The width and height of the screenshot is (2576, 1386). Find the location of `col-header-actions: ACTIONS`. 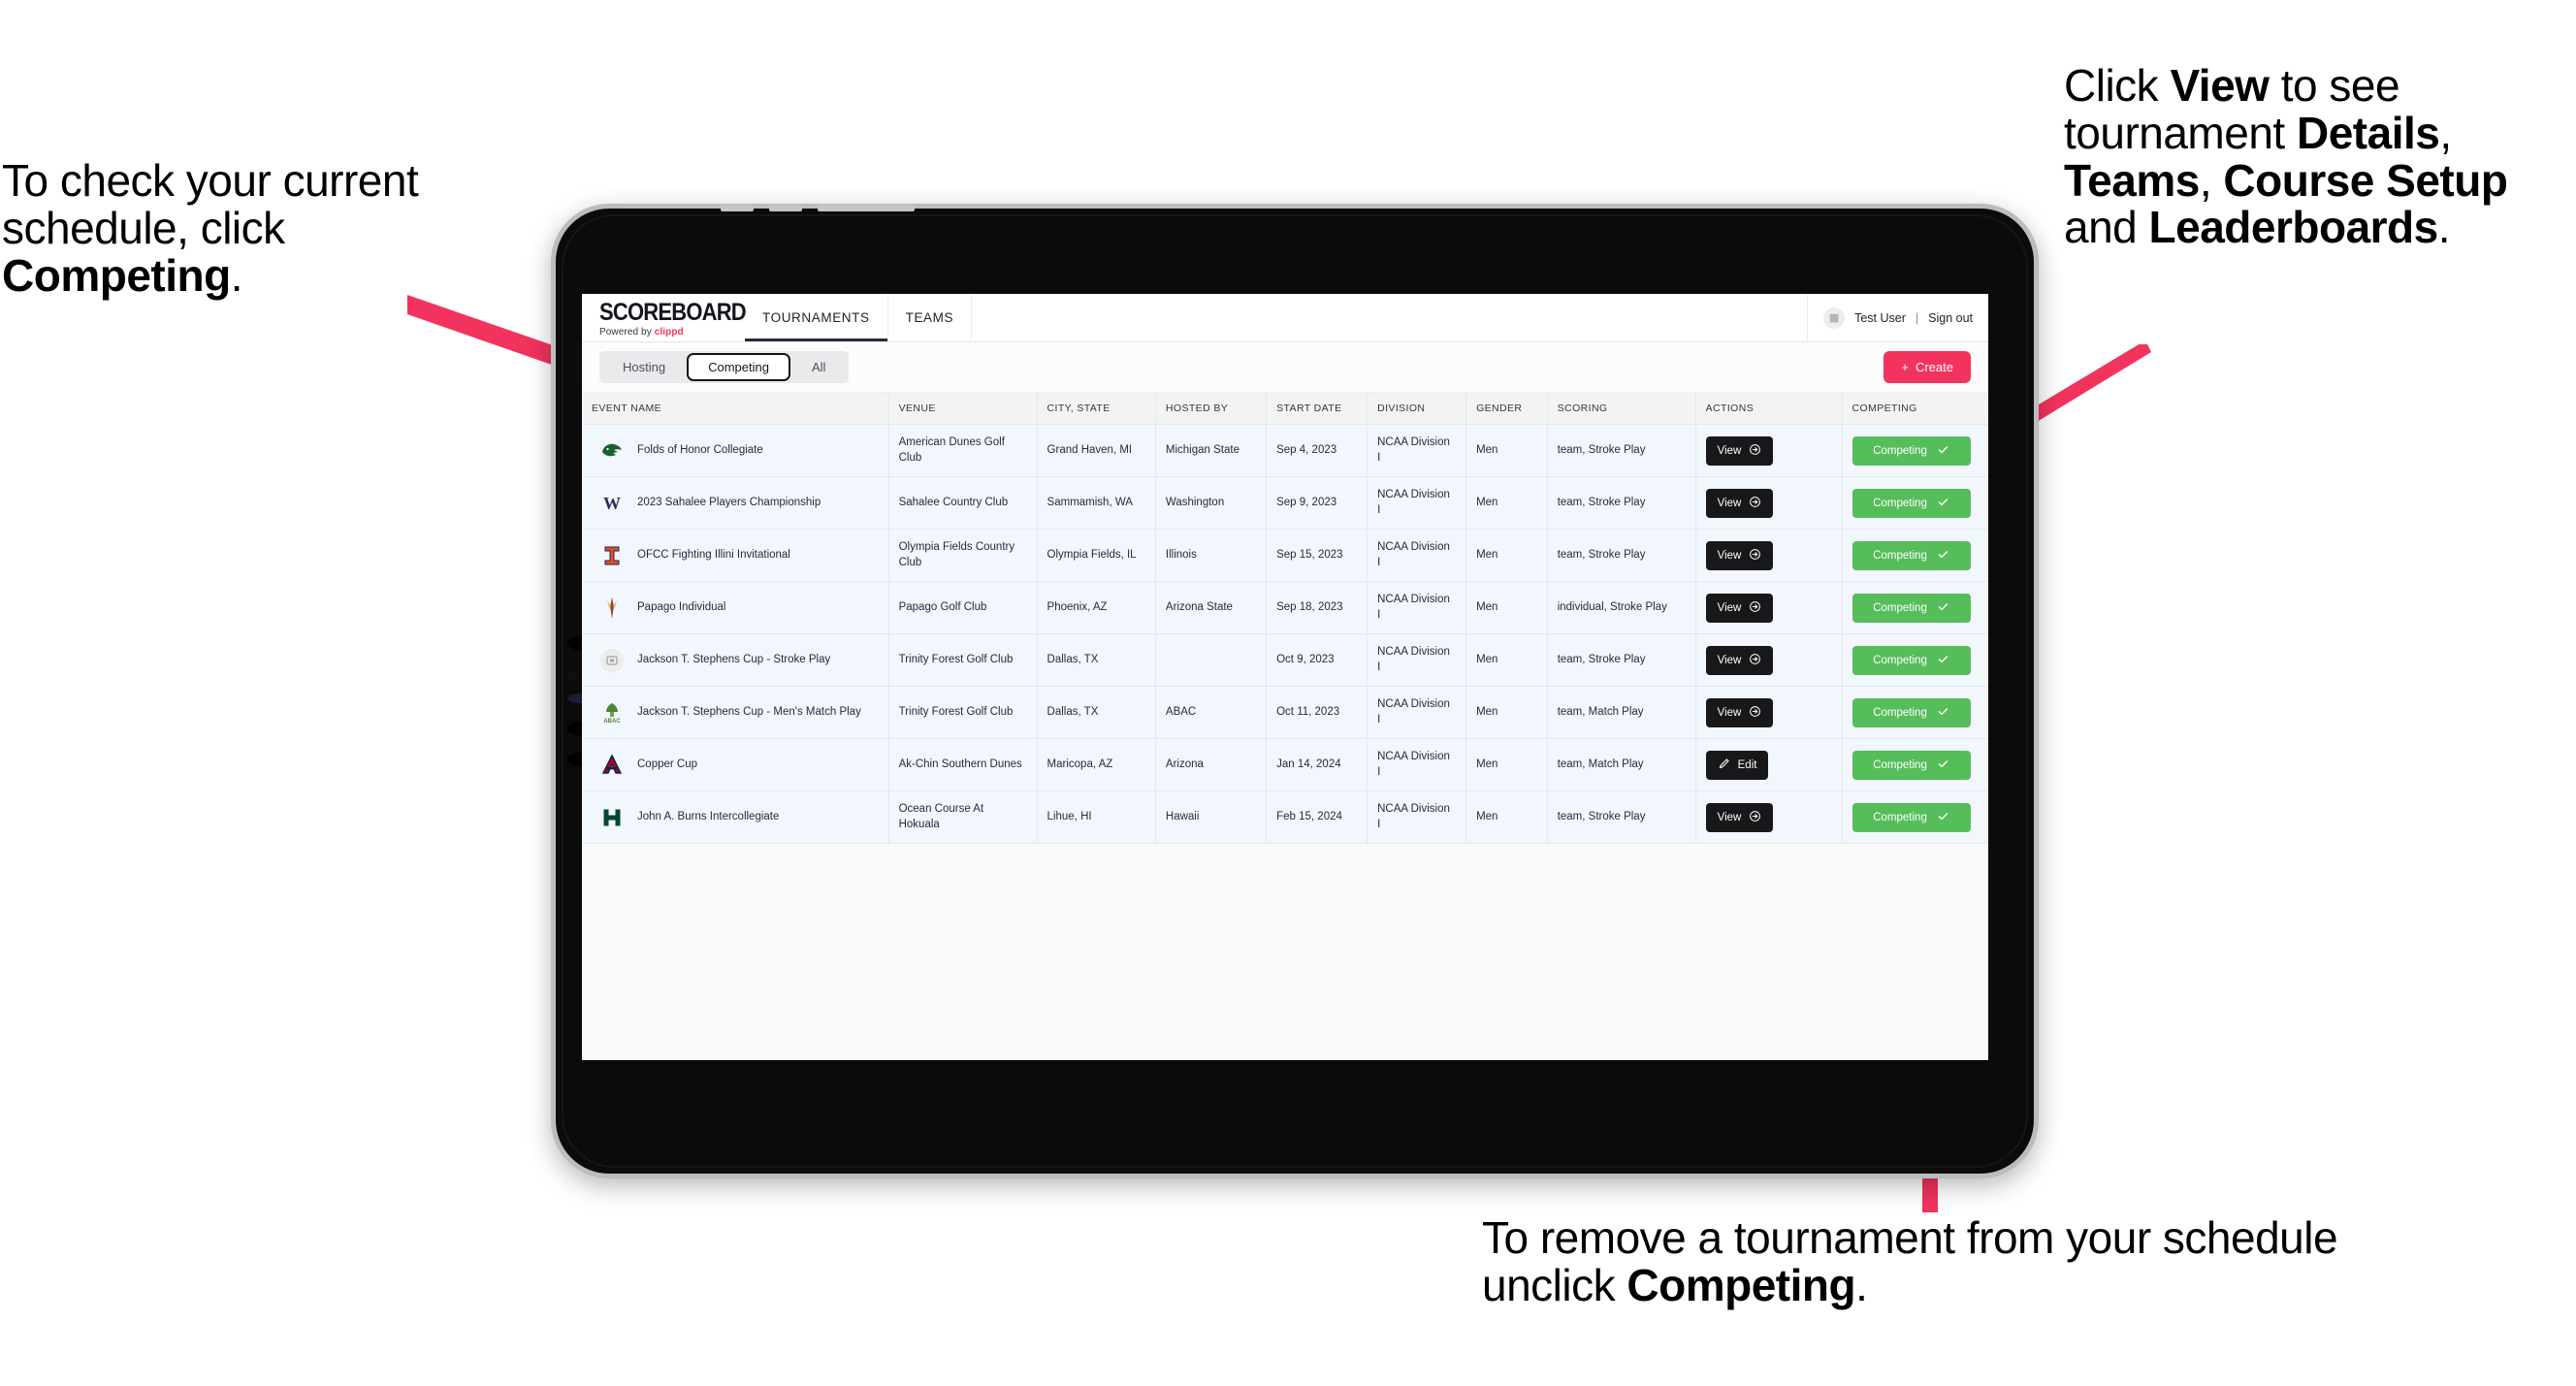

col-header-actions: ACTIONS is located at coordinates (1768, 409).